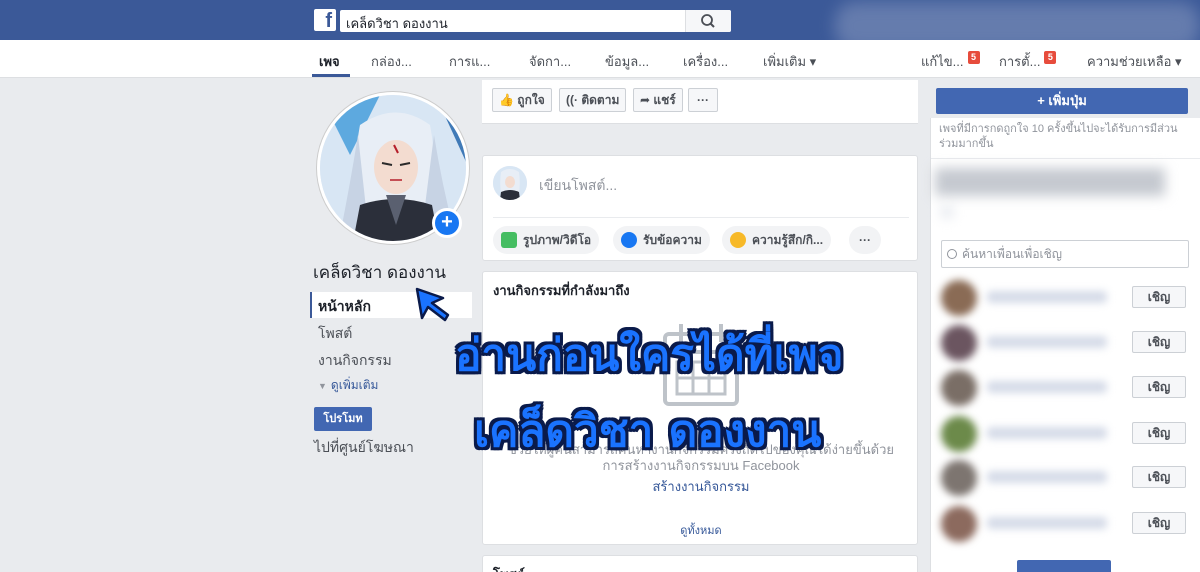 This screenshot has height=572, width=1200. I want to click on help-menu: ความช่วยเหลือ ▾, so click(1134, 61).